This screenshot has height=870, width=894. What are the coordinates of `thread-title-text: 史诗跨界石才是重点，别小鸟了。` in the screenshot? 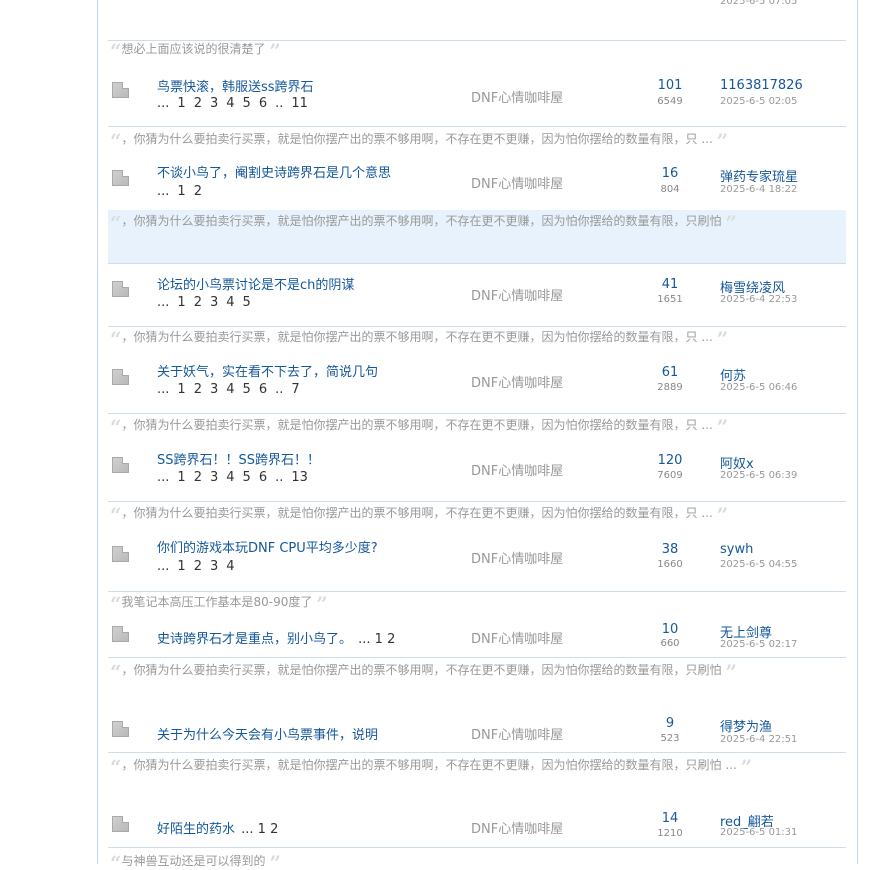 It's located at (254, 639).